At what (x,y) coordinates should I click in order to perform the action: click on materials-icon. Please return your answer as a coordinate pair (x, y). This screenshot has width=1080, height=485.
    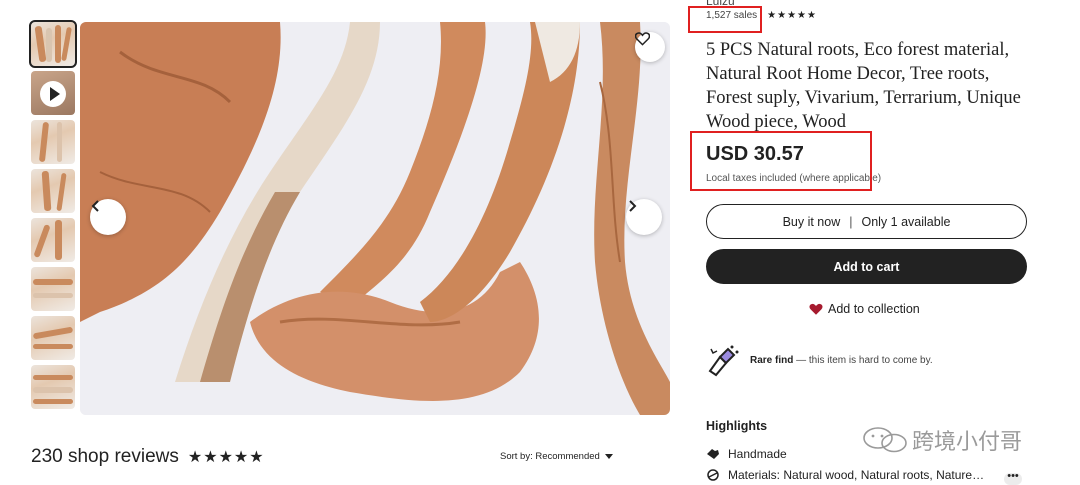
    Looking at the image, I should click on (713, 475).